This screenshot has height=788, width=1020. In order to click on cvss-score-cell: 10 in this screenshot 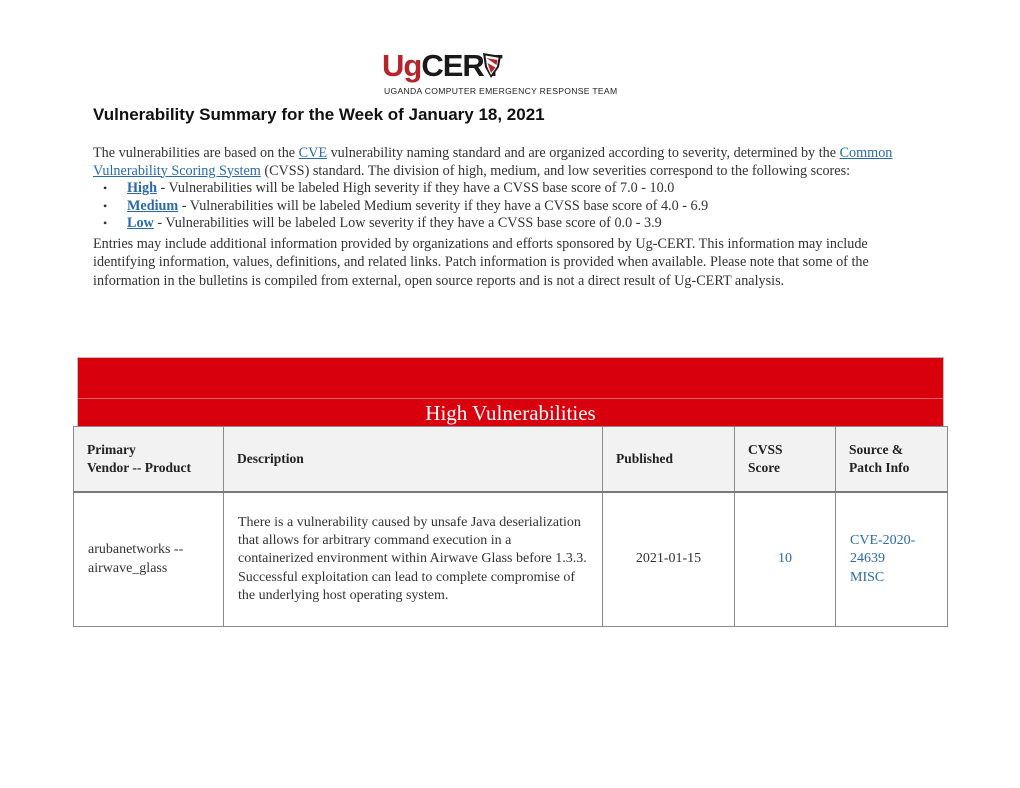, I will do `click(785, 559)`.